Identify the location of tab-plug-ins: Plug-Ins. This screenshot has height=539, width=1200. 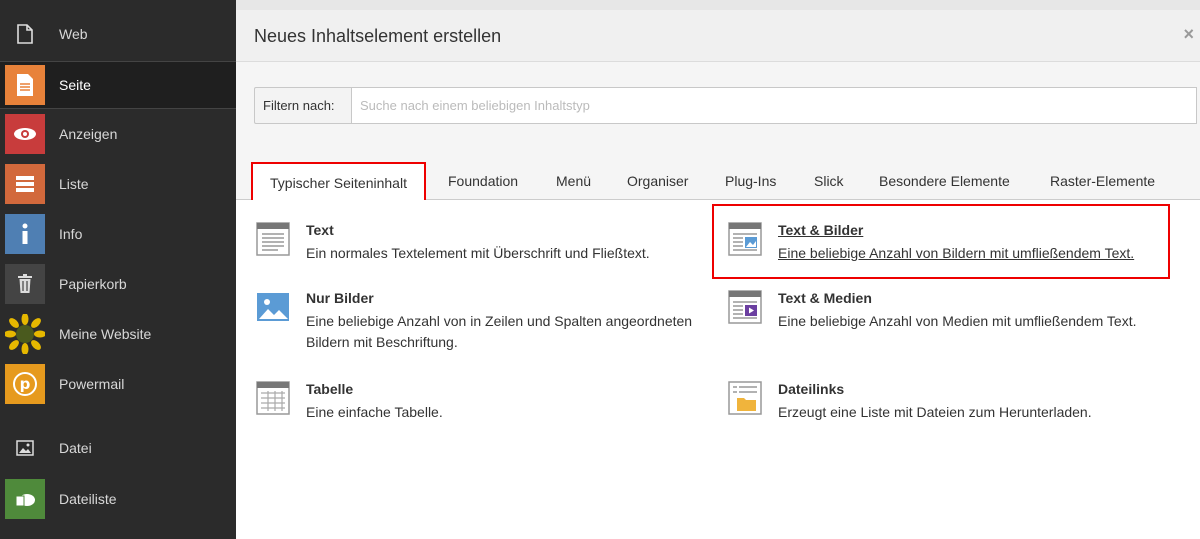
(750, 181).